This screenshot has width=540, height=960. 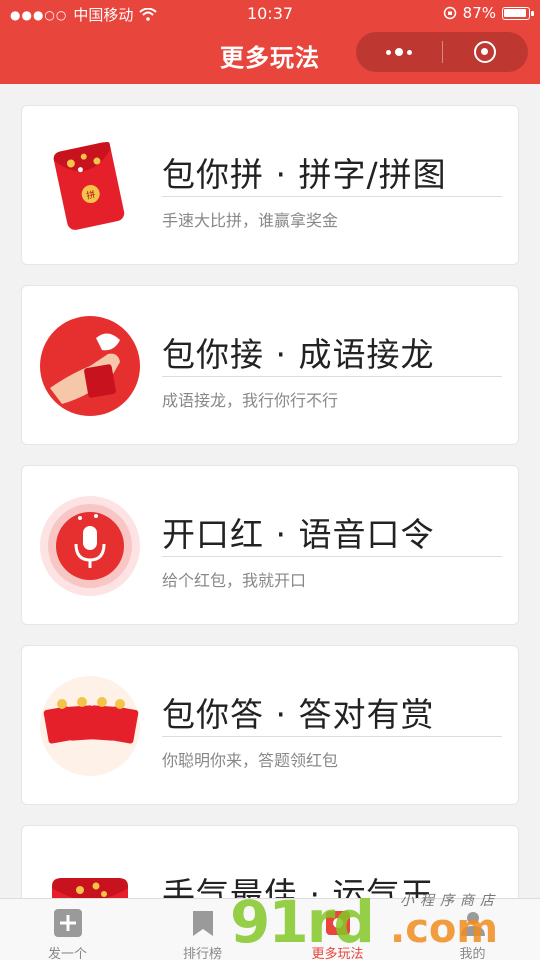 I want to click on more-icon, so click(x=337, y=923).